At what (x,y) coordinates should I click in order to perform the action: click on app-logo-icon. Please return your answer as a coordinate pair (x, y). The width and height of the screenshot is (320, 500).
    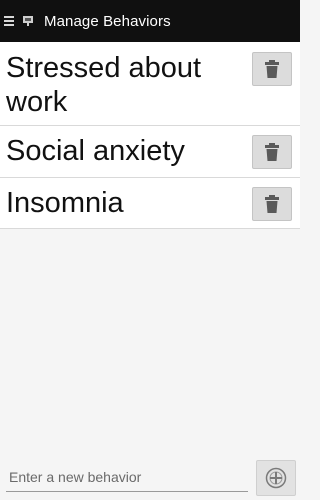
    Looking at the image, I should click on (28, 21).